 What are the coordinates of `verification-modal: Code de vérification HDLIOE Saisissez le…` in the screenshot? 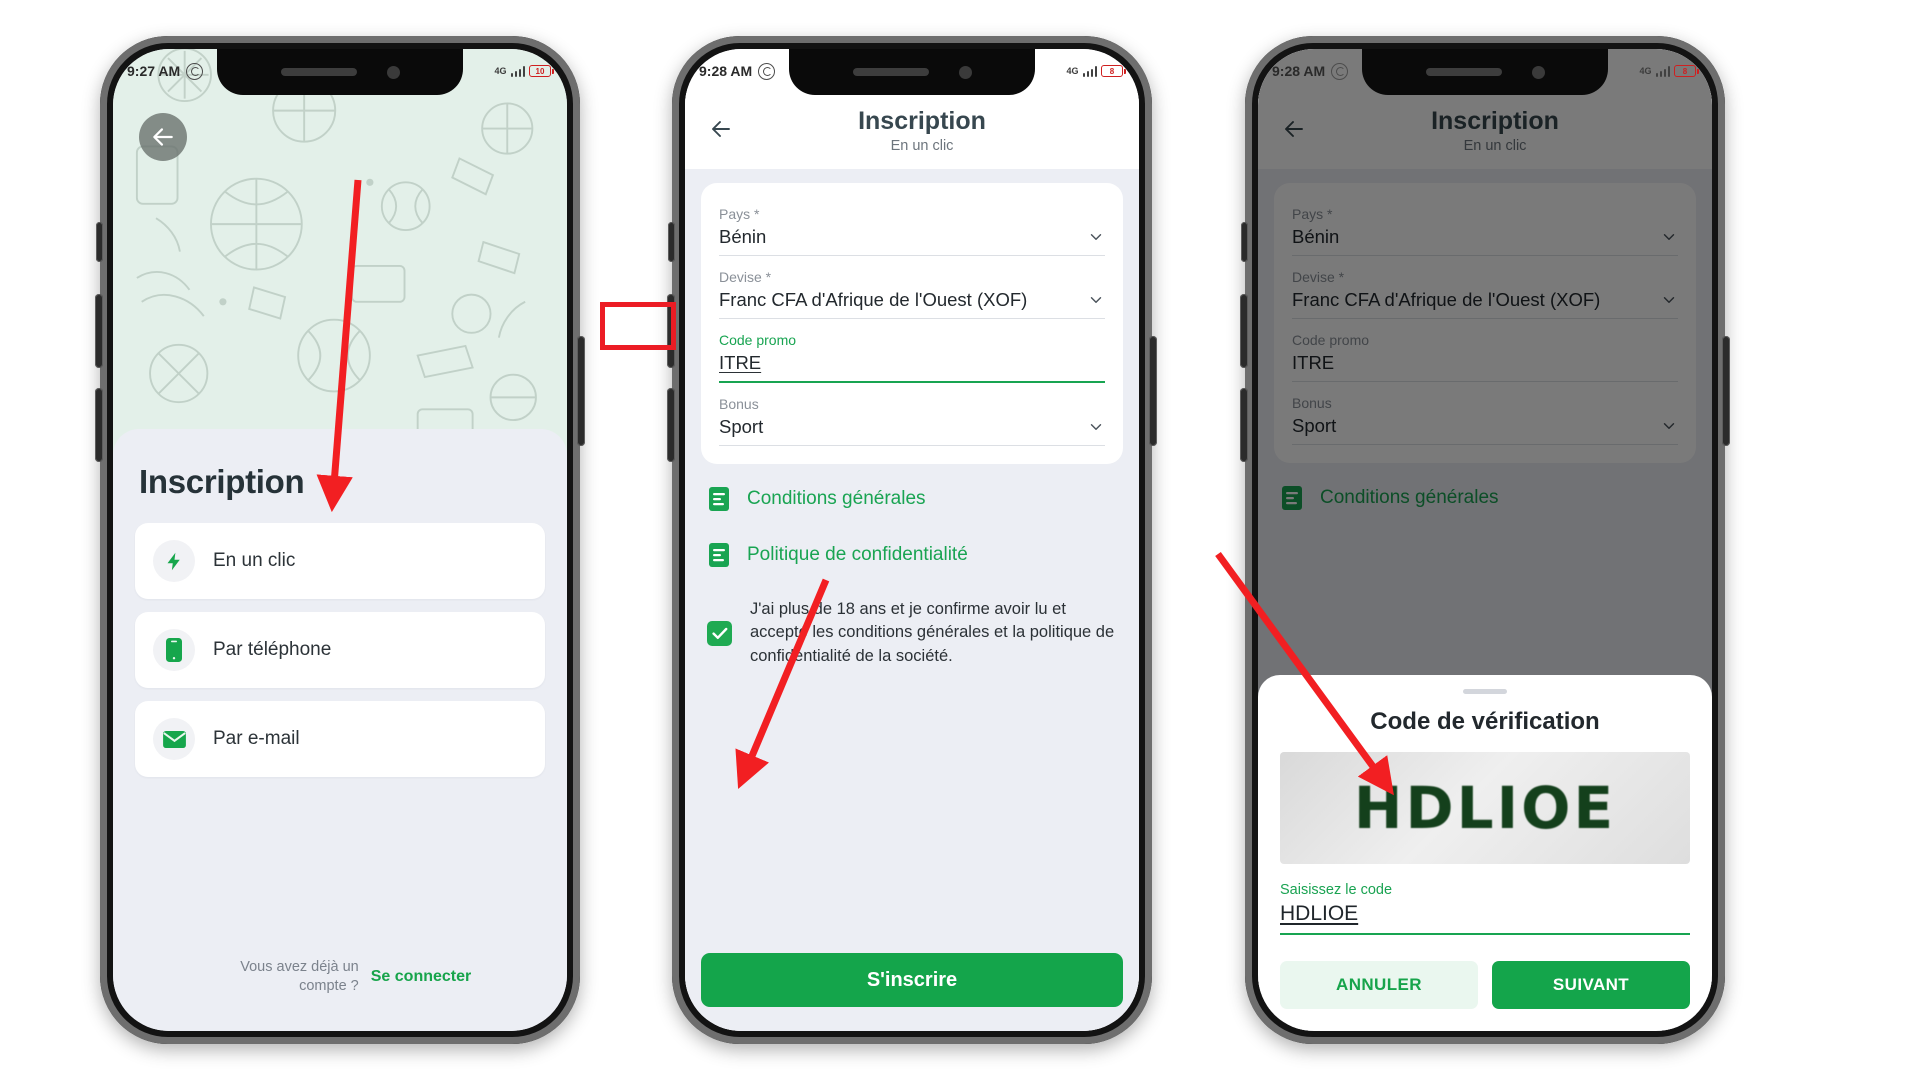 It's located at (1485, 853).